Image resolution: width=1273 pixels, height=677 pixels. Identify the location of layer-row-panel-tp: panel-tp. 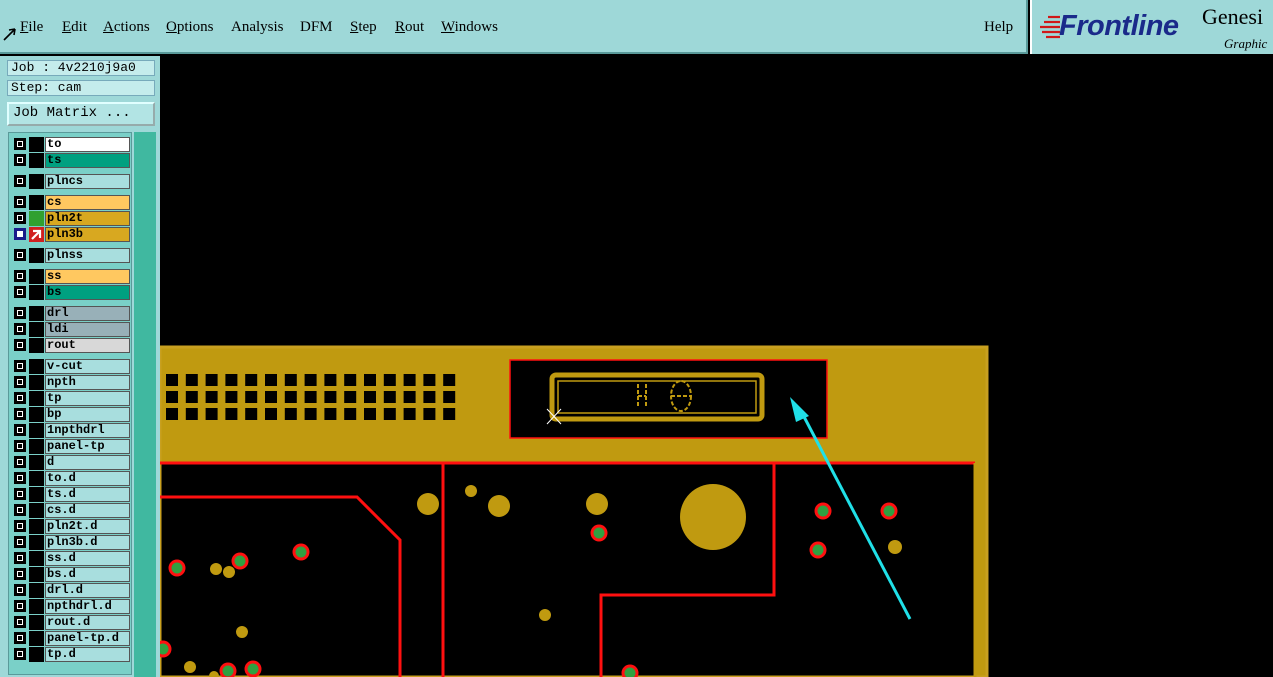
(71, 446).